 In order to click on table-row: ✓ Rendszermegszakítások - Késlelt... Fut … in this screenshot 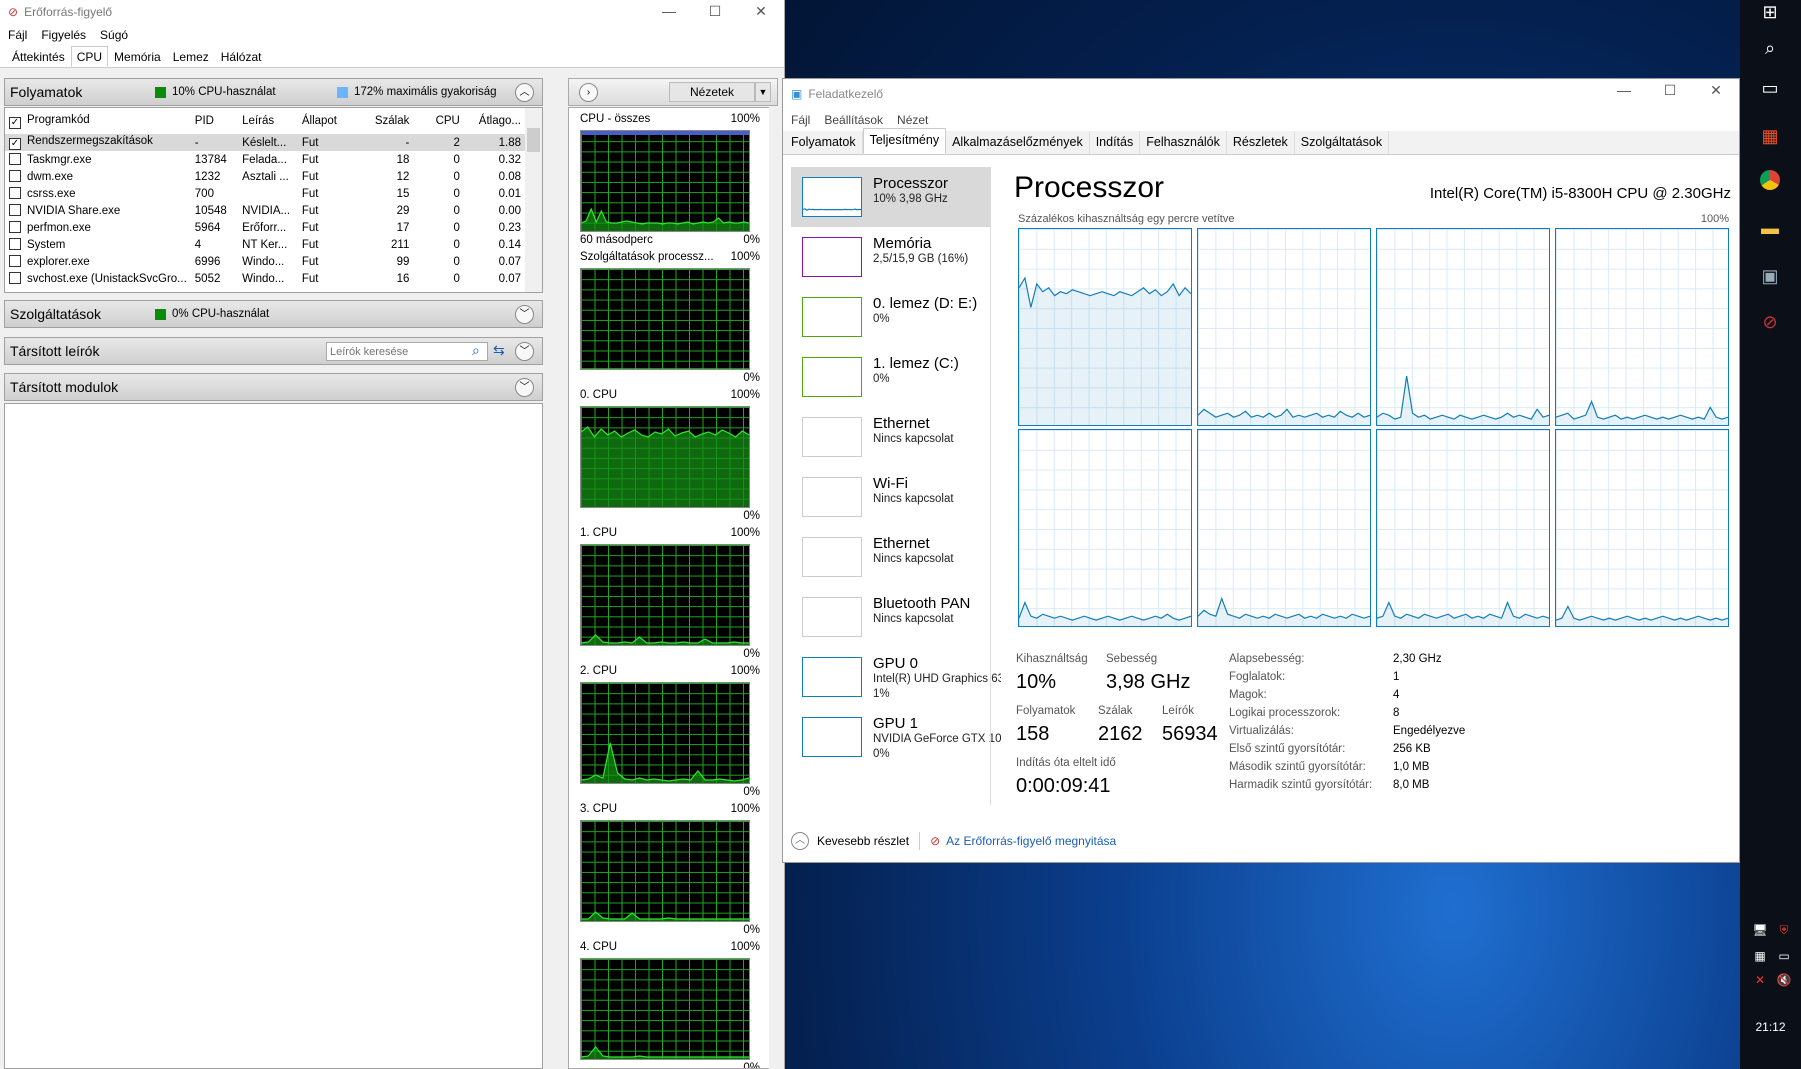, I will do `click(265, 142)`.